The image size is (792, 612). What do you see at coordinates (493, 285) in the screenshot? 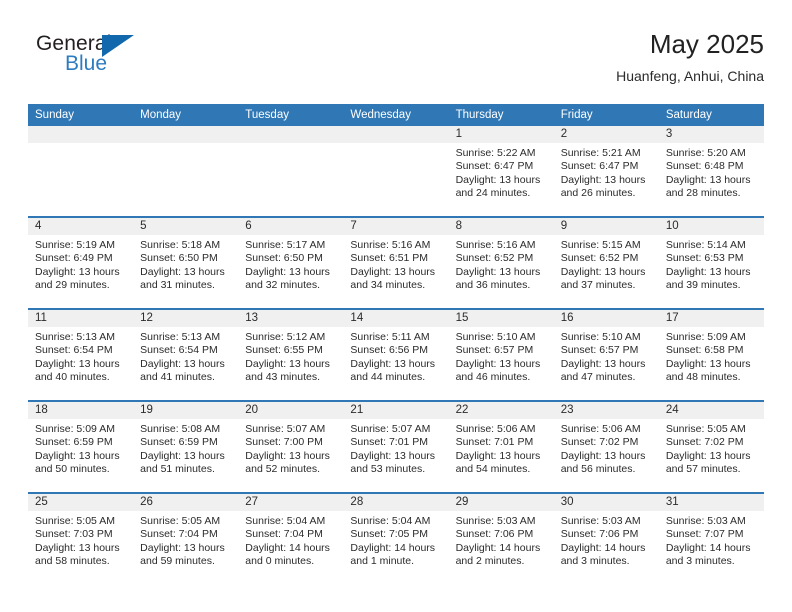
I see `day-detail-line: and 36 minutes.` at bounding box center [493, 285].